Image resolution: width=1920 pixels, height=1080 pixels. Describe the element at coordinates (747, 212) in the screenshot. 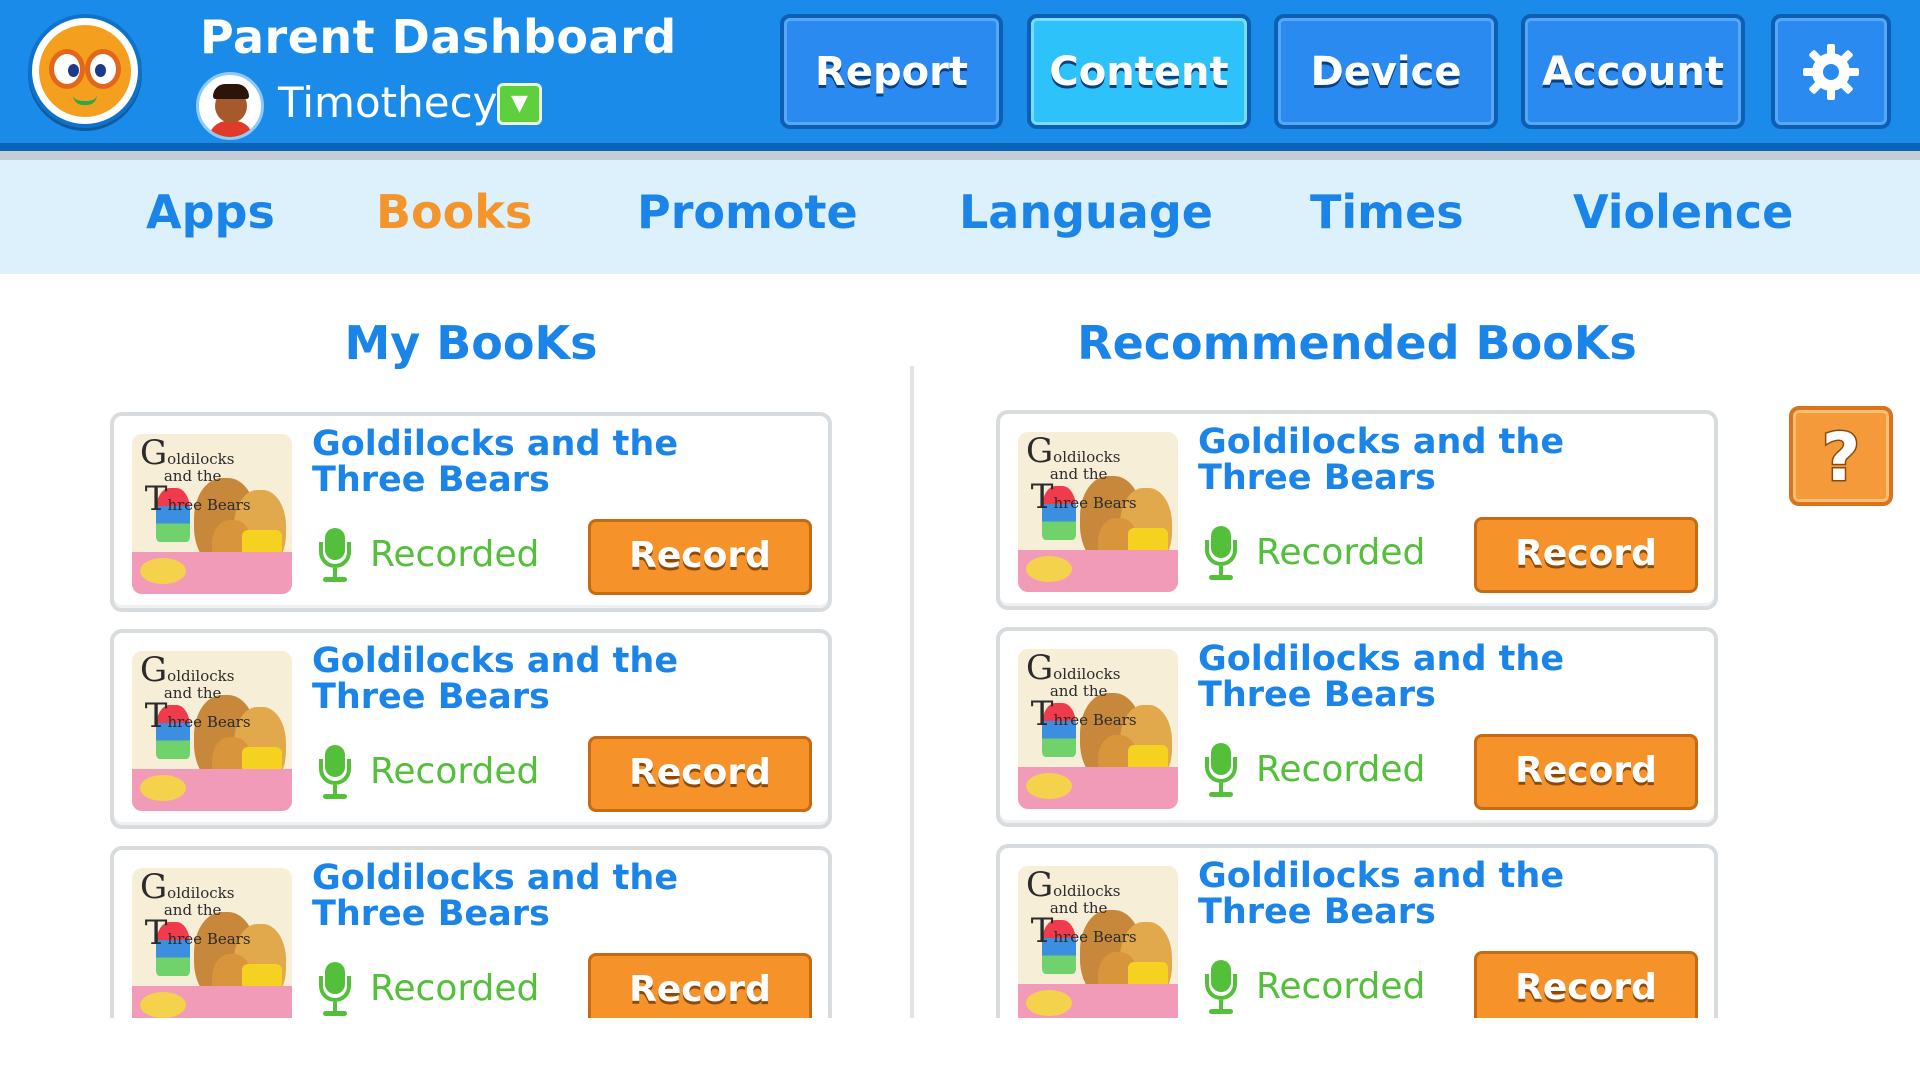

I see `tab-promote: Promote` at that location.